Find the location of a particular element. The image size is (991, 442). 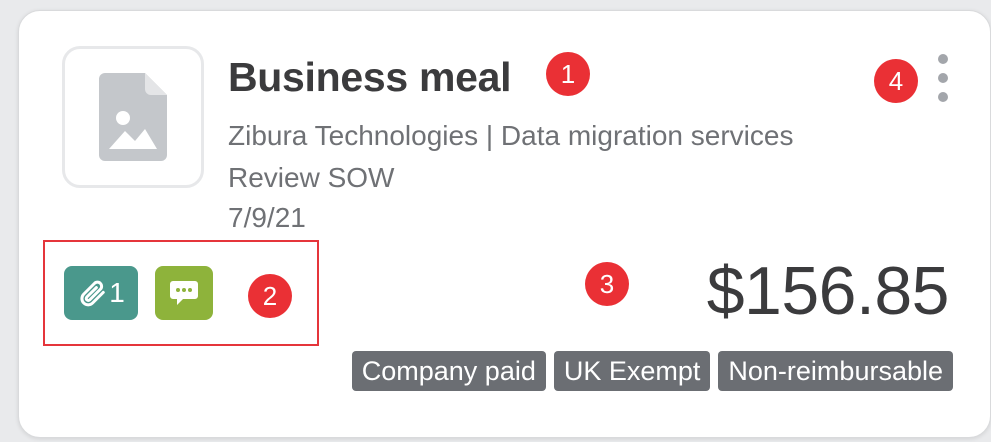

comments-badge is located at coordinates (184, 293).